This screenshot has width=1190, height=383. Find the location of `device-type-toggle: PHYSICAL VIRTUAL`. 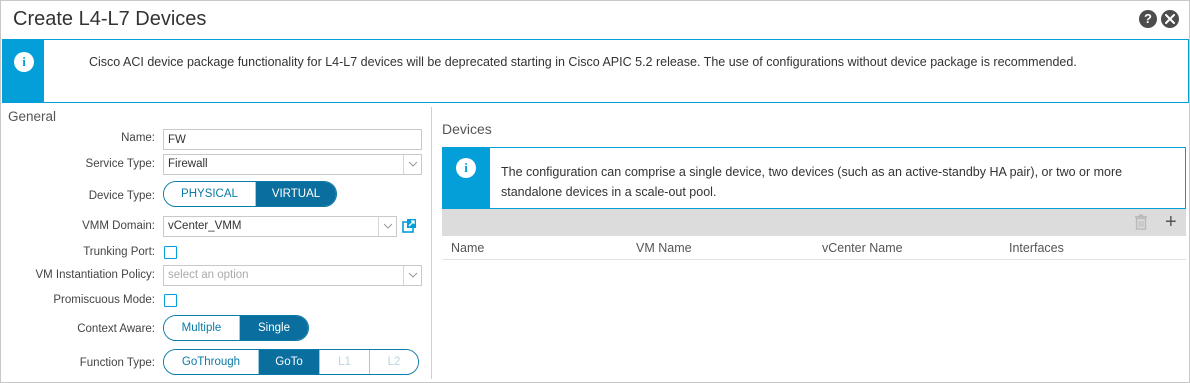

device-type-toggle: PHYSICAL VIRTUAL is located at coordinates (250, 194).